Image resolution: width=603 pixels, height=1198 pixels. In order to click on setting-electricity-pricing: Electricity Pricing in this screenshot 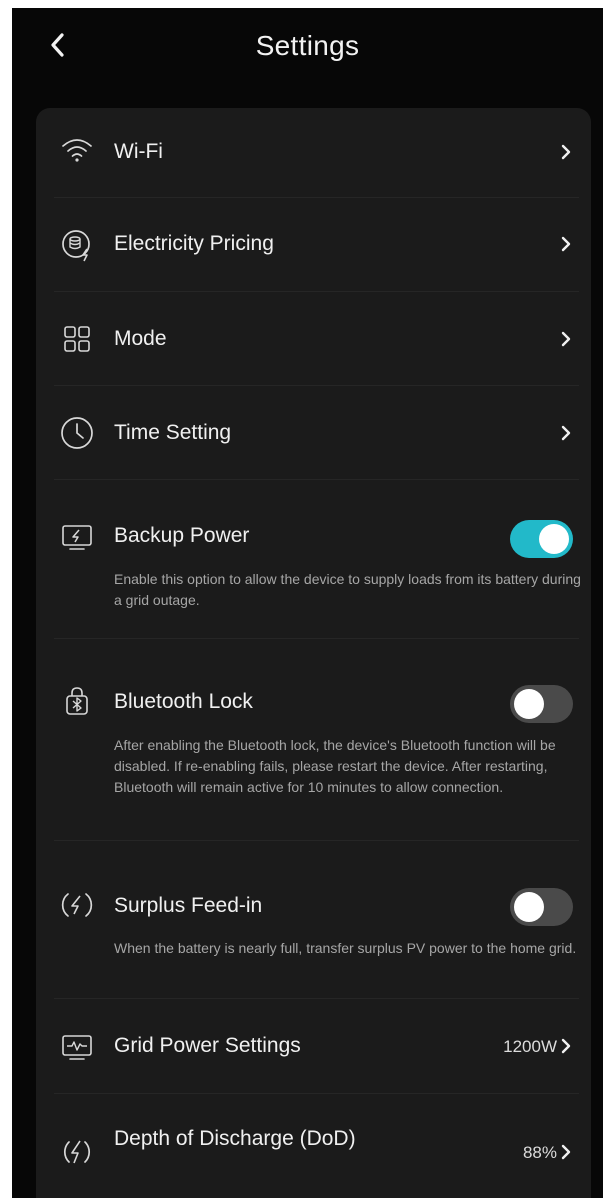, I will do `click(313, 245)`.